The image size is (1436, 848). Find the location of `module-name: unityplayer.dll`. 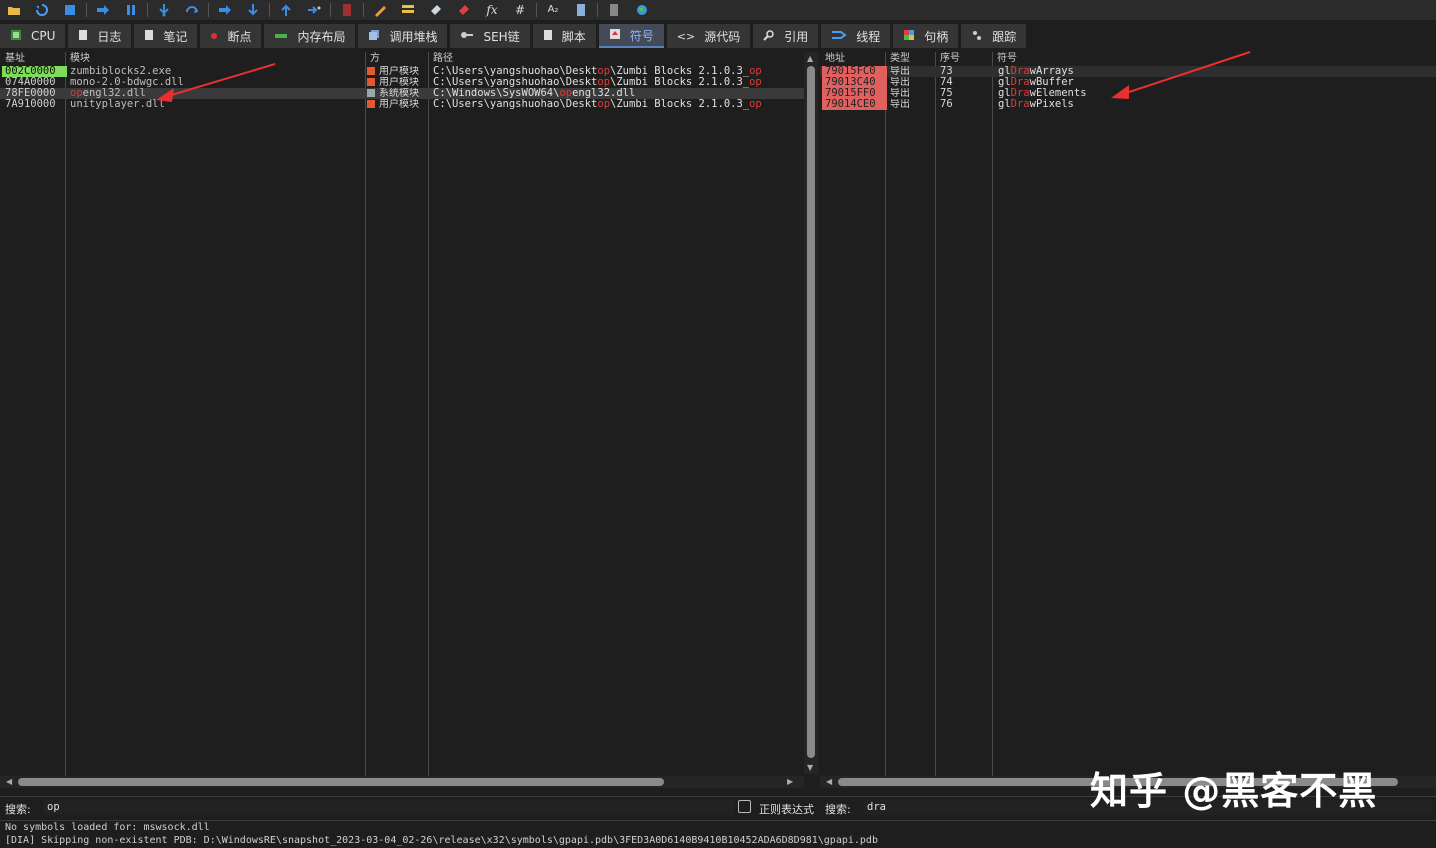

module-name: unityplayer.dll is located at coordinates (216, 104).